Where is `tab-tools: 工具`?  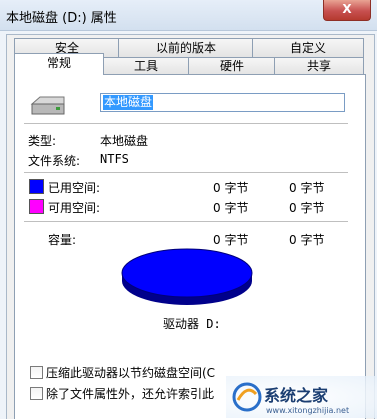 tab-tools: 工具 is located at coordinates (146, 66).